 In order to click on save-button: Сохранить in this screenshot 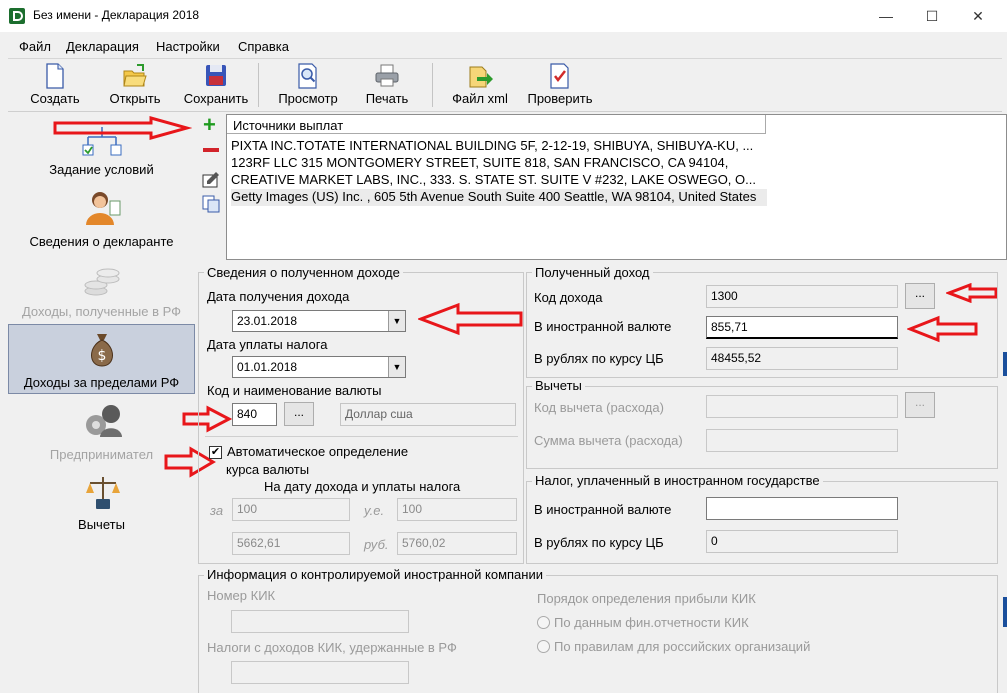, I will do `click(216, 85)`.